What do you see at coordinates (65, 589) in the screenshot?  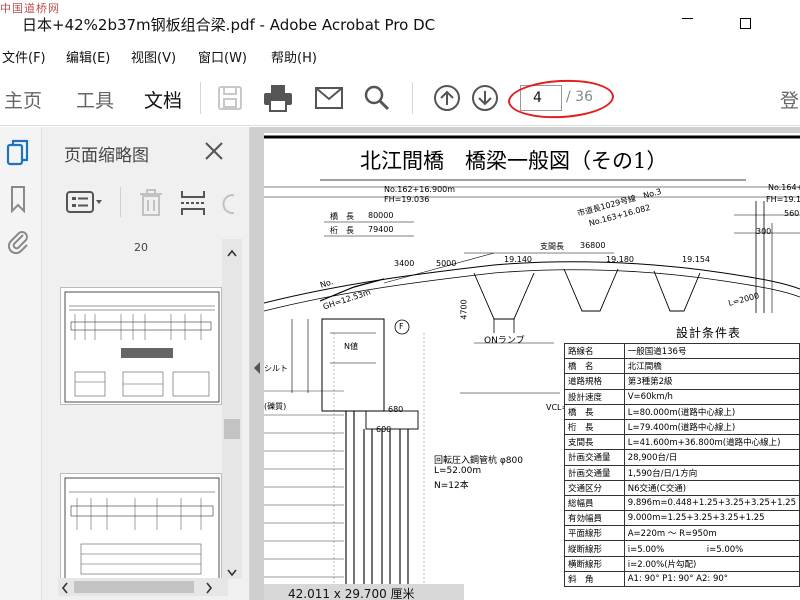 I see `scroll-left-icon` at bounding box center [65, 589].